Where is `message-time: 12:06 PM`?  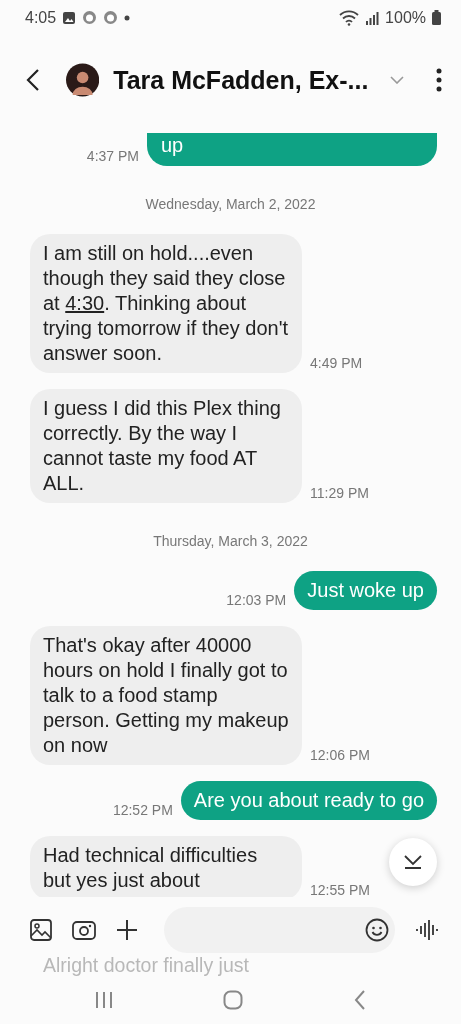 message-time: 12:06 PM is located at coordinates (340, 756).